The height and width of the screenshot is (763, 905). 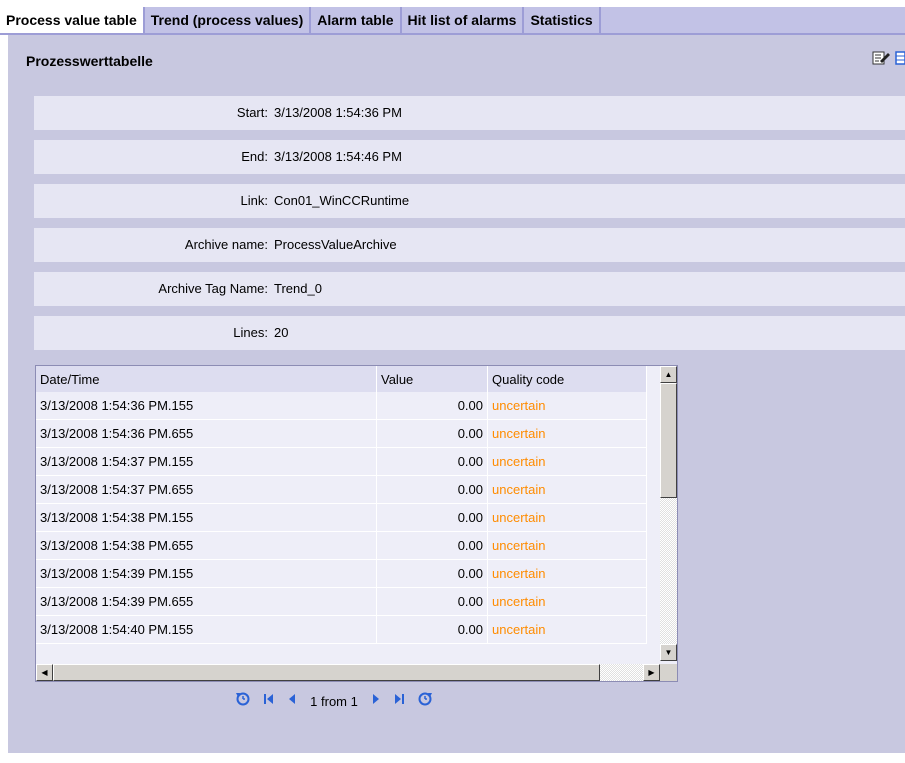 I want to click on table-row: 3/13/2008 1:54:40 PM.155 0.00 uncertain, so click(x=341, y=629).